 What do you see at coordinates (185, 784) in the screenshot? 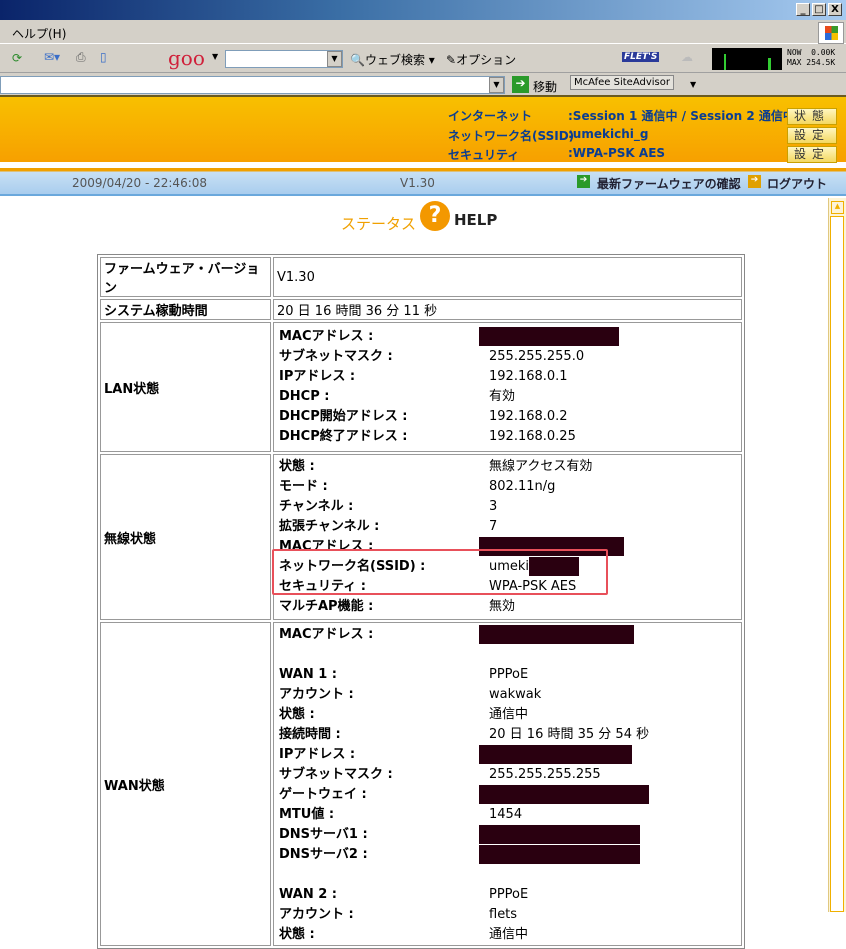
I see `section-label: WAN状態` at bounding box center [185, 784].